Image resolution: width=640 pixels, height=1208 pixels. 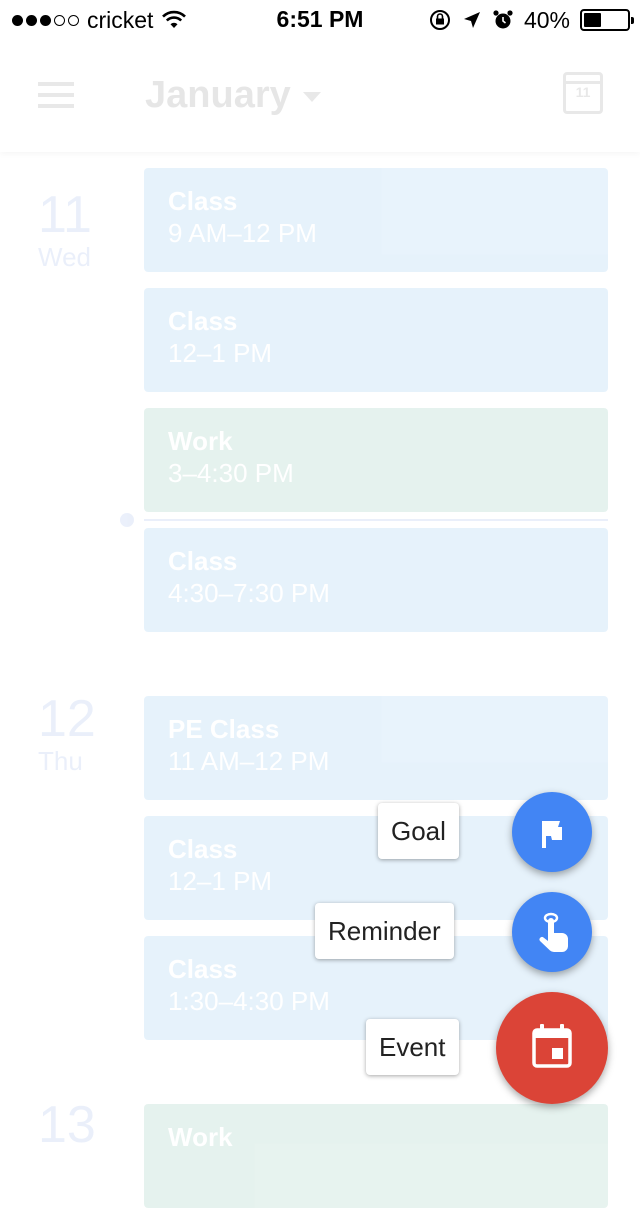 What do you see at coordinates (127, 520) in the screenshot?
I see `current-time-dot` at bounding box center [127, 520].